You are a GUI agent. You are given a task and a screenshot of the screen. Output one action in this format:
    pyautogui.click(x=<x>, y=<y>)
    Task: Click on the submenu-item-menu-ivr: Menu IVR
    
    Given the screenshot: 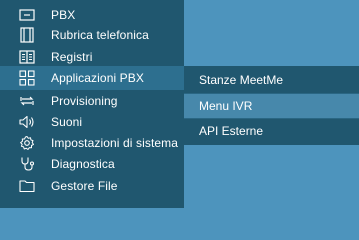 What is the action you would take?
    pyautogui.click(x=271, y=106)
    